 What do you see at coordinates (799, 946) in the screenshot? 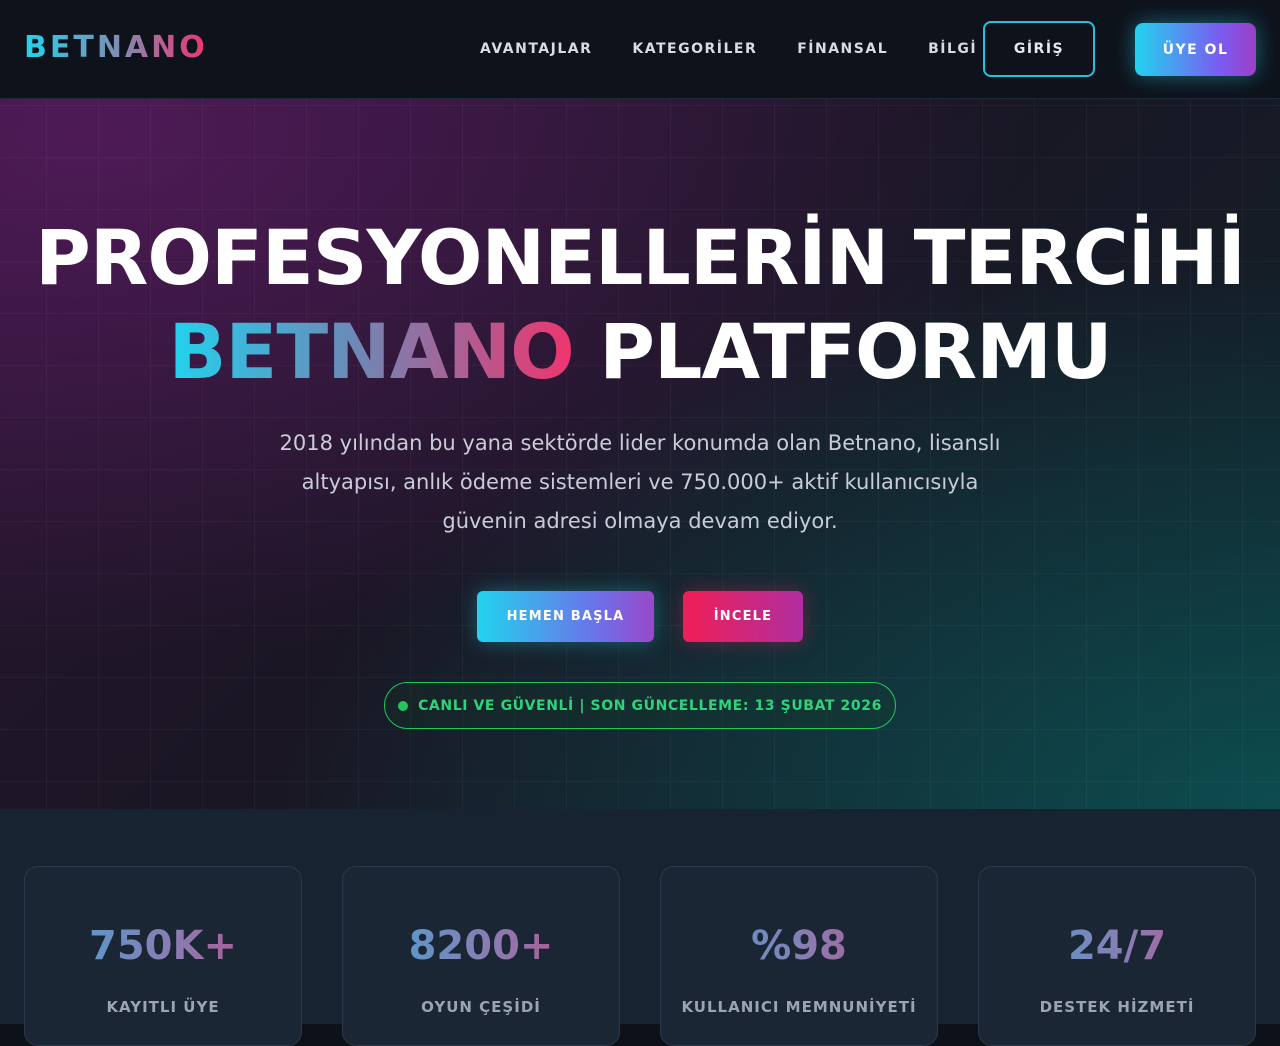
I see `stat-value: %98` at bounding box center [799, 946].